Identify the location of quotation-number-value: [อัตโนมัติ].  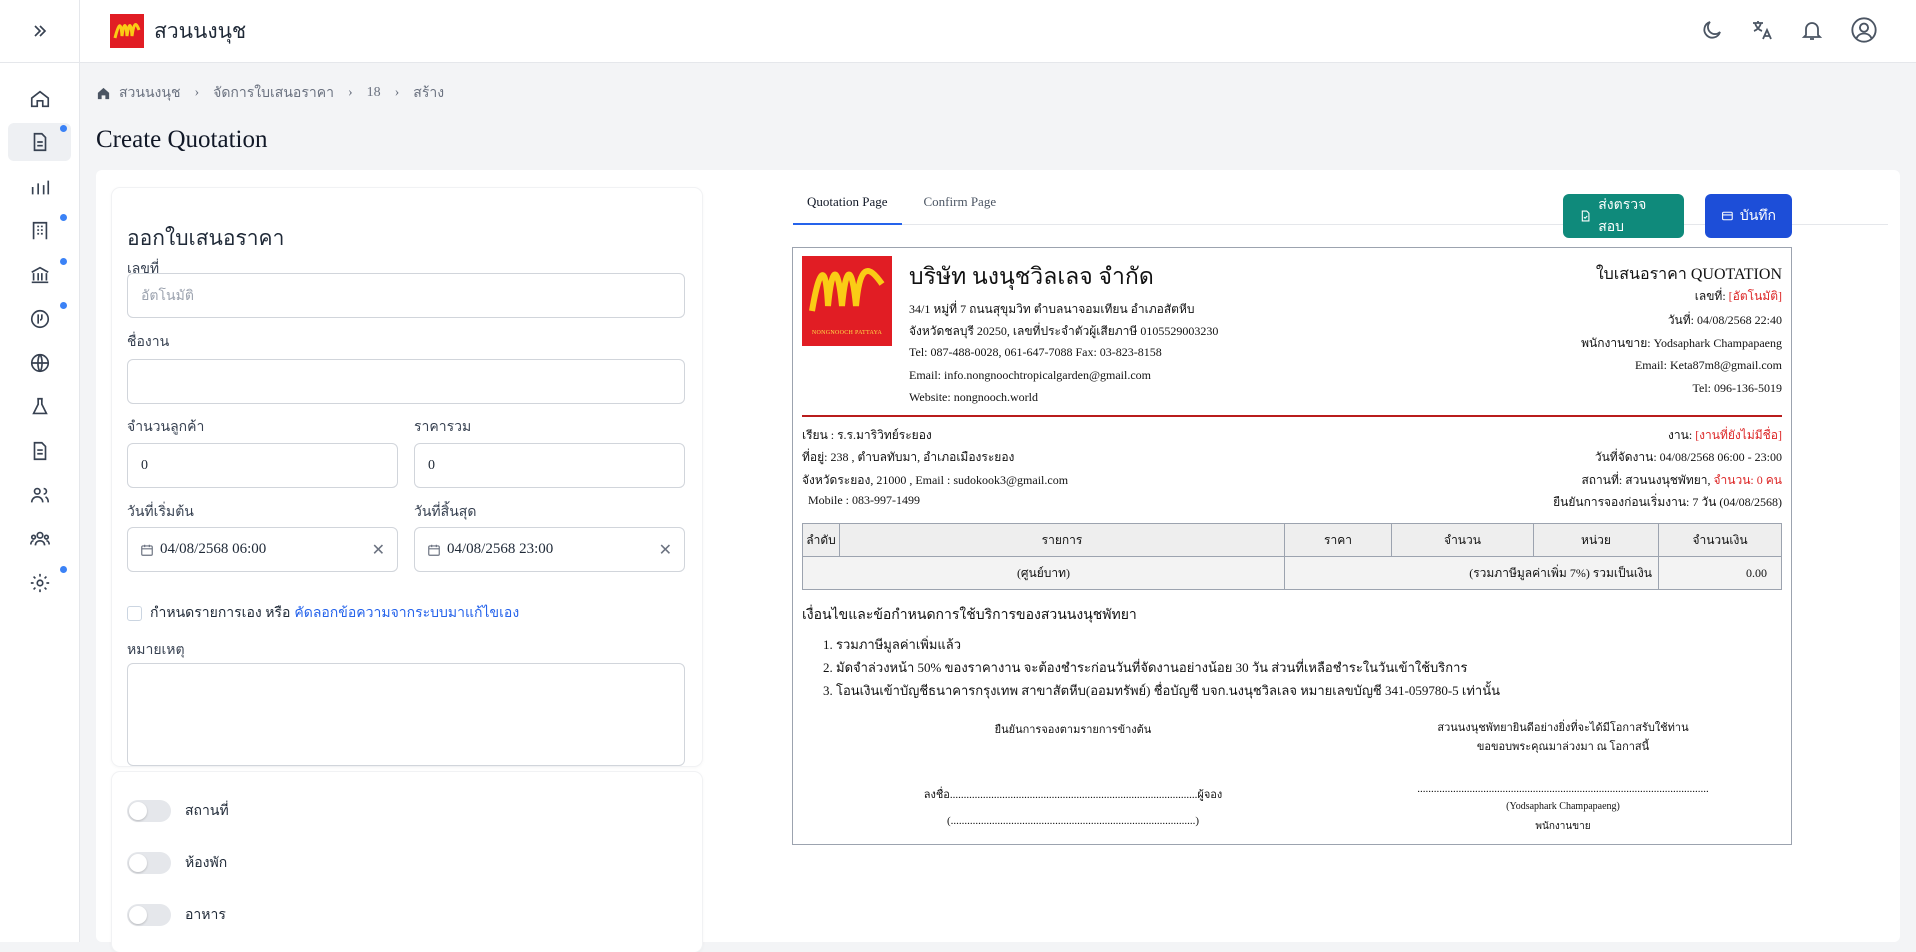
(1755, 296).